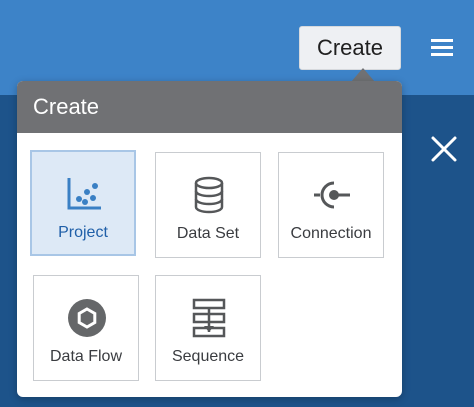 The height and width of the screenshot is (407, 474). What do you see at coordinates (444, 149) in the screenshot?
I see `close-icon` at bounding box center [444, 149].